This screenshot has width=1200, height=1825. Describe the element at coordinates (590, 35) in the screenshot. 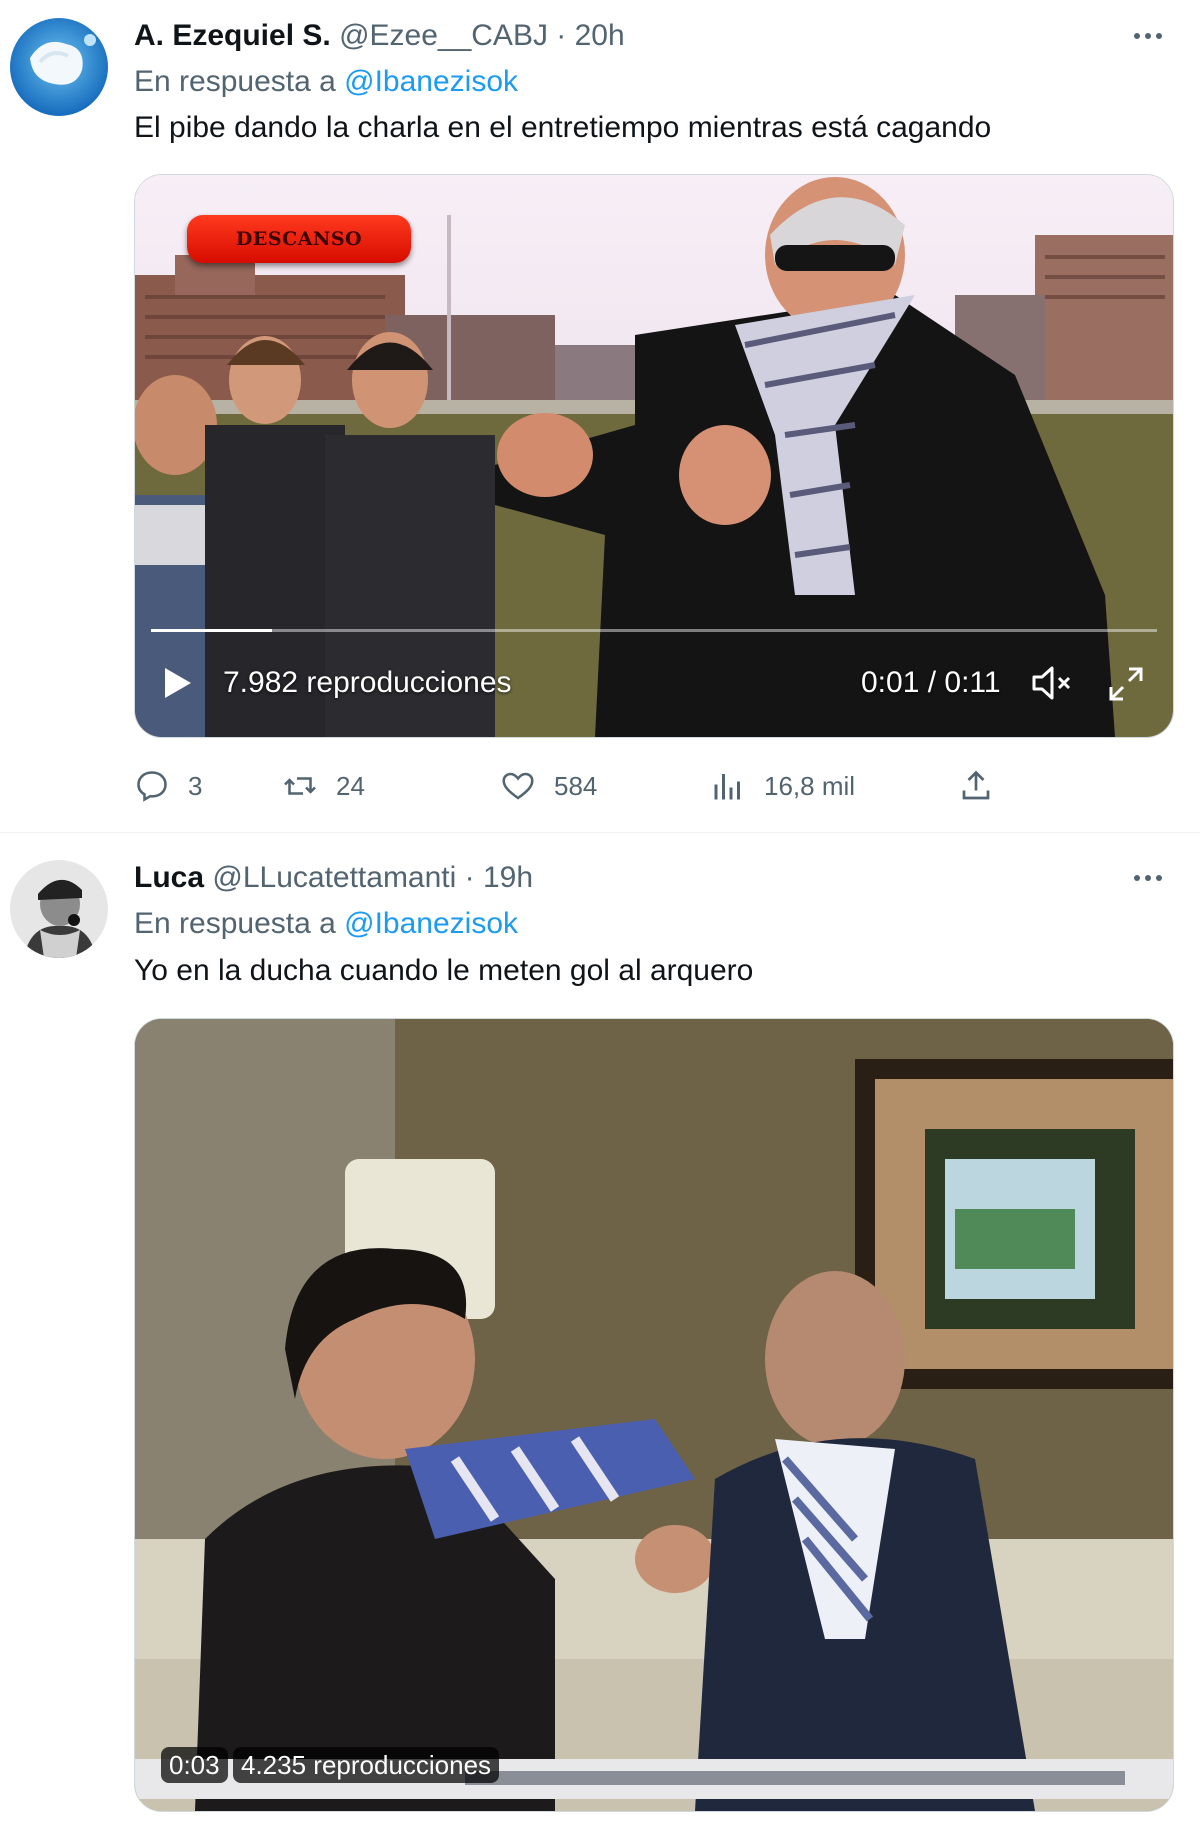

I see `timestamp: · 20h` at that location.